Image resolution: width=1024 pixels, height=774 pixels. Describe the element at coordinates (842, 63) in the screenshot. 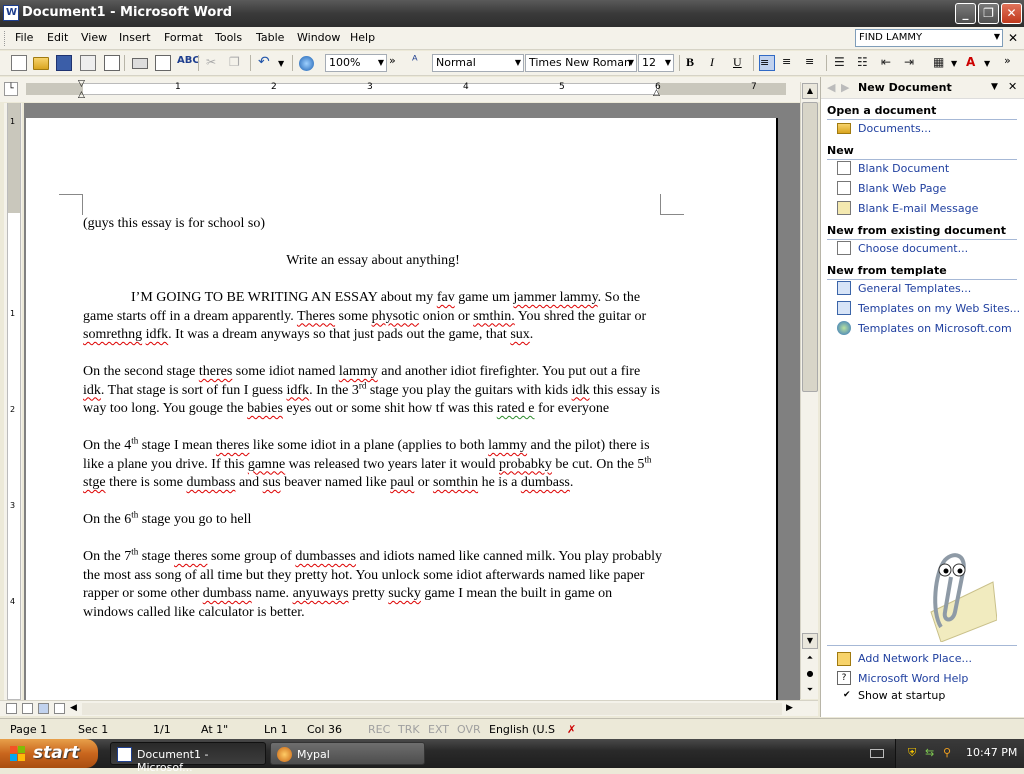

I see `numbering-icon: ☰` at that location.